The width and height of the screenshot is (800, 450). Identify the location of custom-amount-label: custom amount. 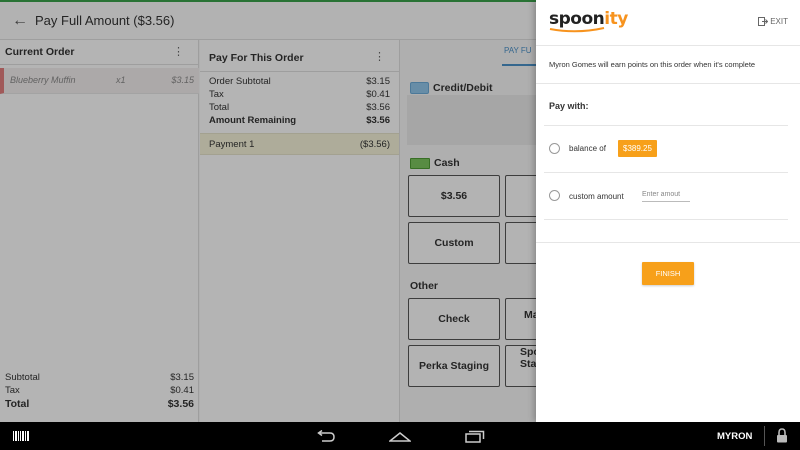
(596, 196).